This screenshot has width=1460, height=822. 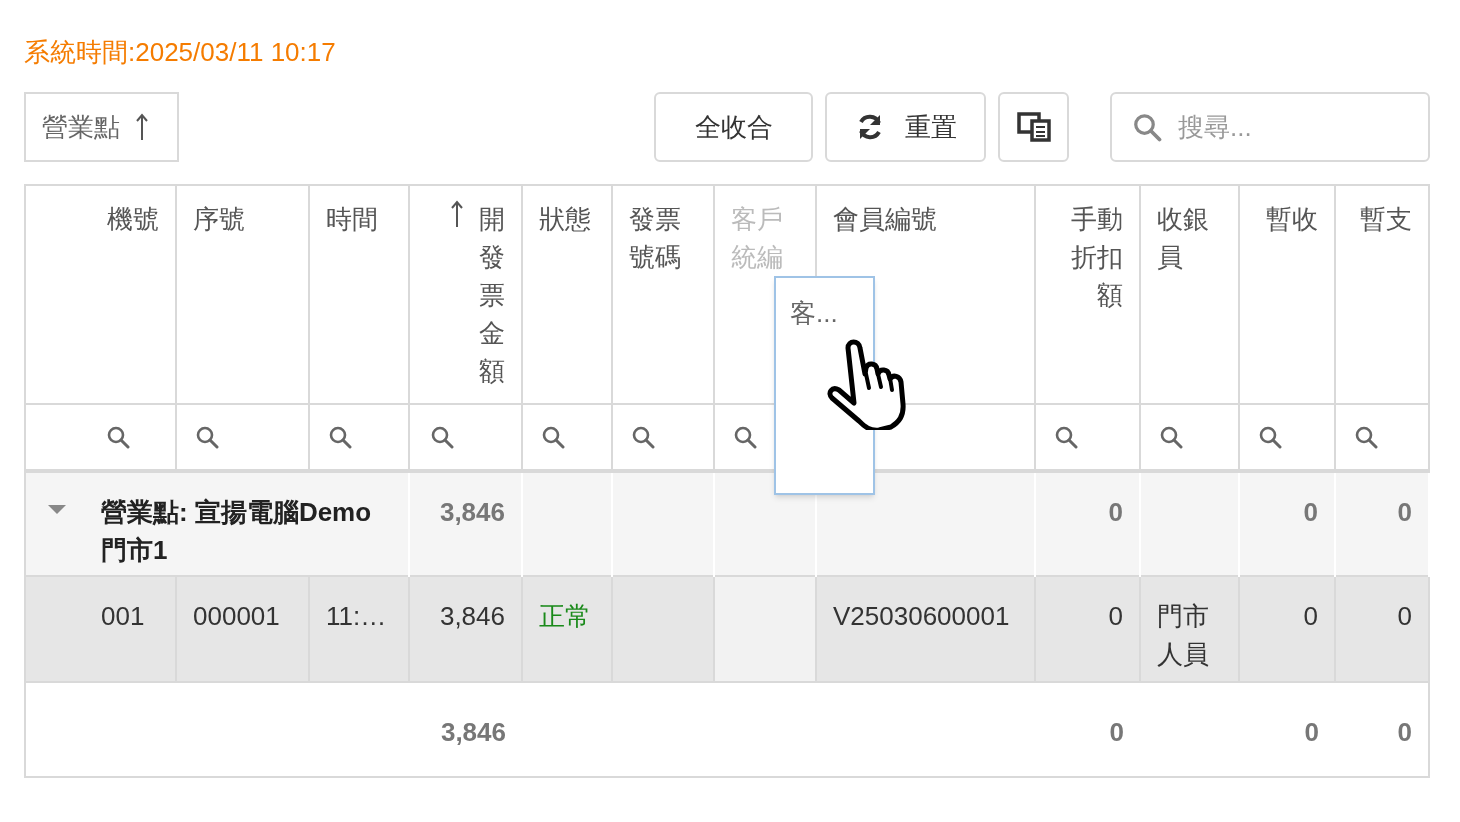 I want to click on table-cell: V25030600001, so click(x=921, y=616).